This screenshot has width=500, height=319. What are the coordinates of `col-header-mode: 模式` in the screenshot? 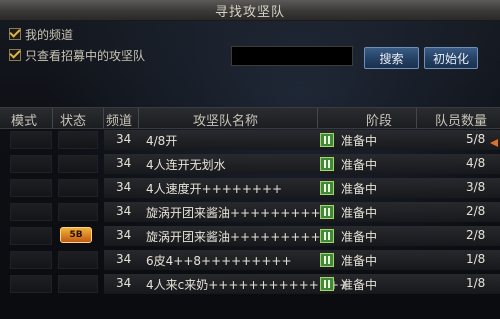 It's located at (24, 119).